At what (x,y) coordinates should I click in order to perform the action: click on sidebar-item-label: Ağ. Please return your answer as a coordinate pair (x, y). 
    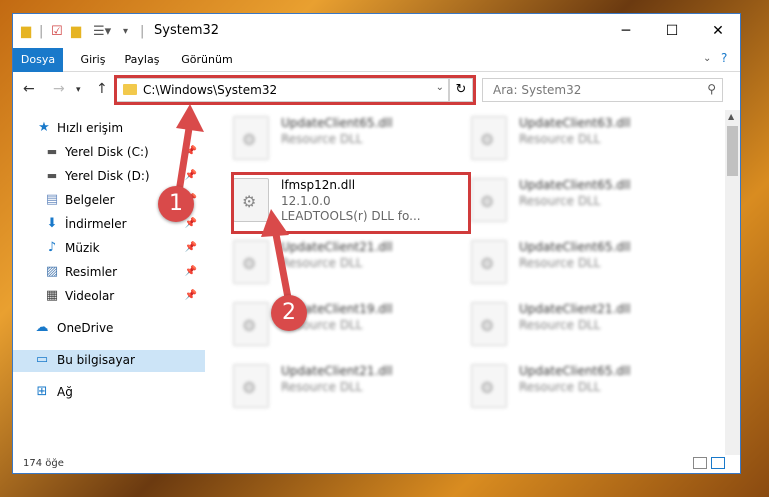
    Looking at the image, I should click on (65, 392).